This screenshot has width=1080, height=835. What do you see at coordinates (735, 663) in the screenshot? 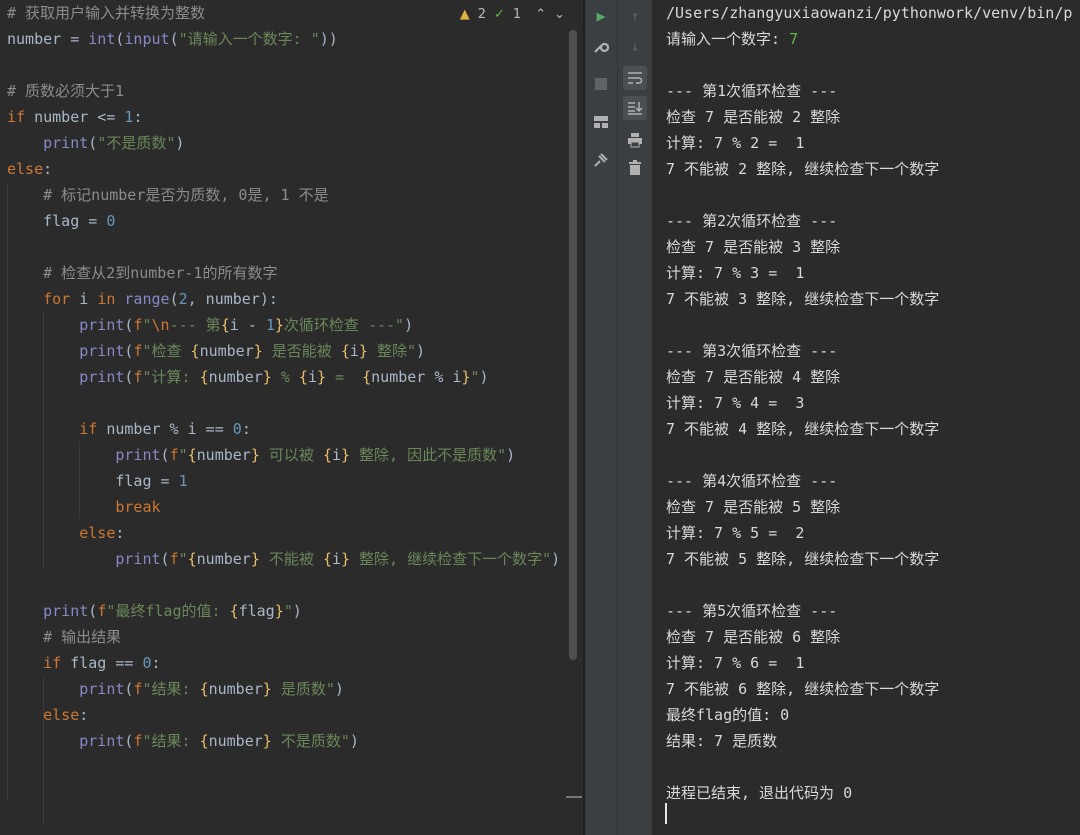
I see `console-line: 计算: 7 % 6 = 1` at bounding box center [735, 663].